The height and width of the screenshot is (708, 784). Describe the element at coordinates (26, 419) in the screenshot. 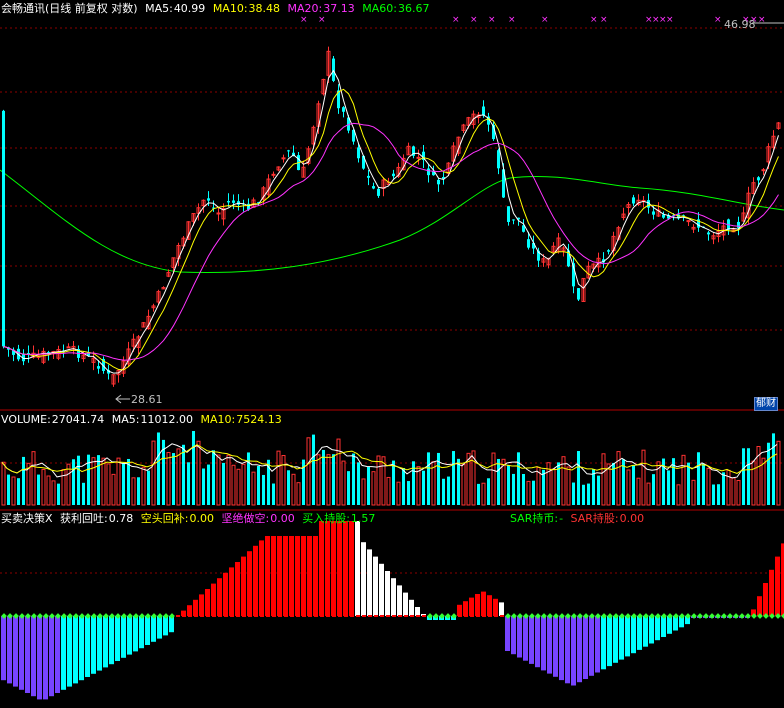

I see `volume-label: VOLUME:` at that location.